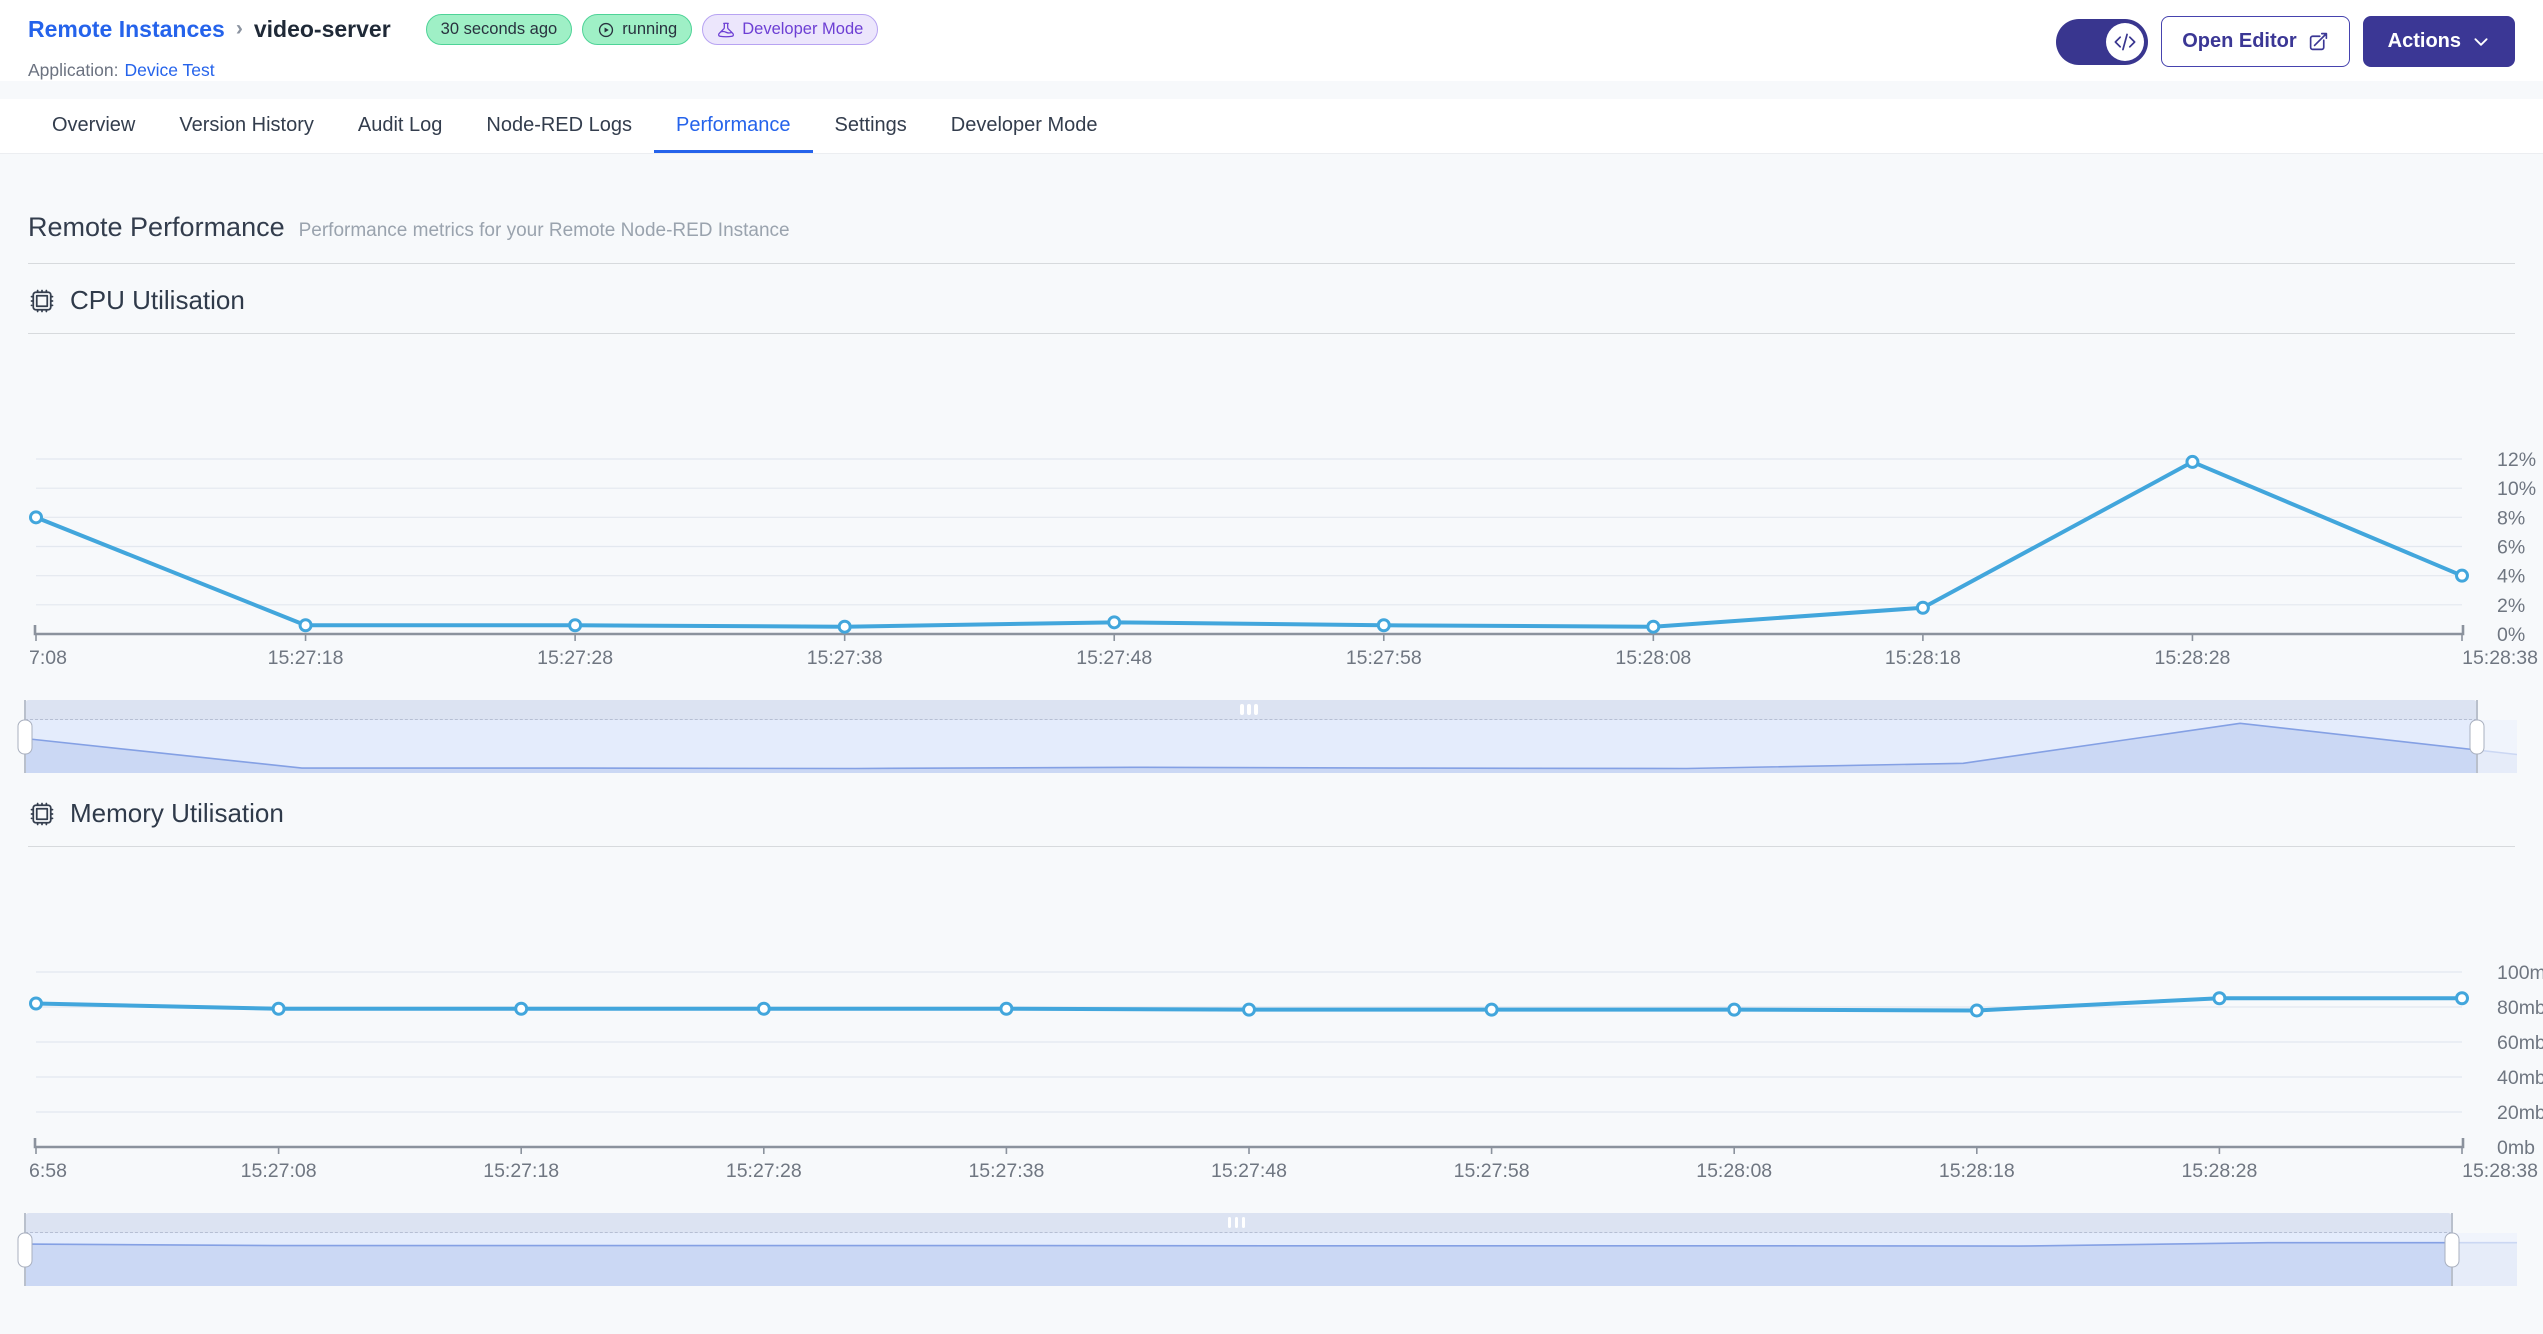  I want to click on actions-button: Actions, so click(2438, 41).